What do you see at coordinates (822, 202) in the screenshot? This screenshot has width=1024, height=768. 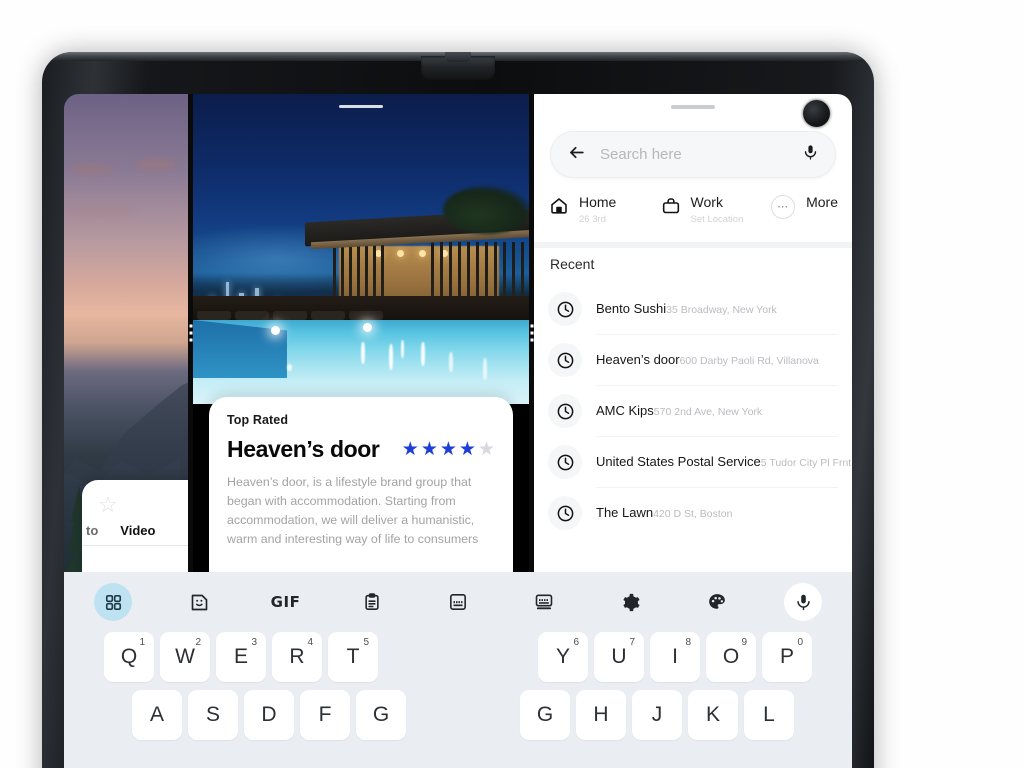 I see `quick-action-more-label: More` at bounding box center [822, 202].